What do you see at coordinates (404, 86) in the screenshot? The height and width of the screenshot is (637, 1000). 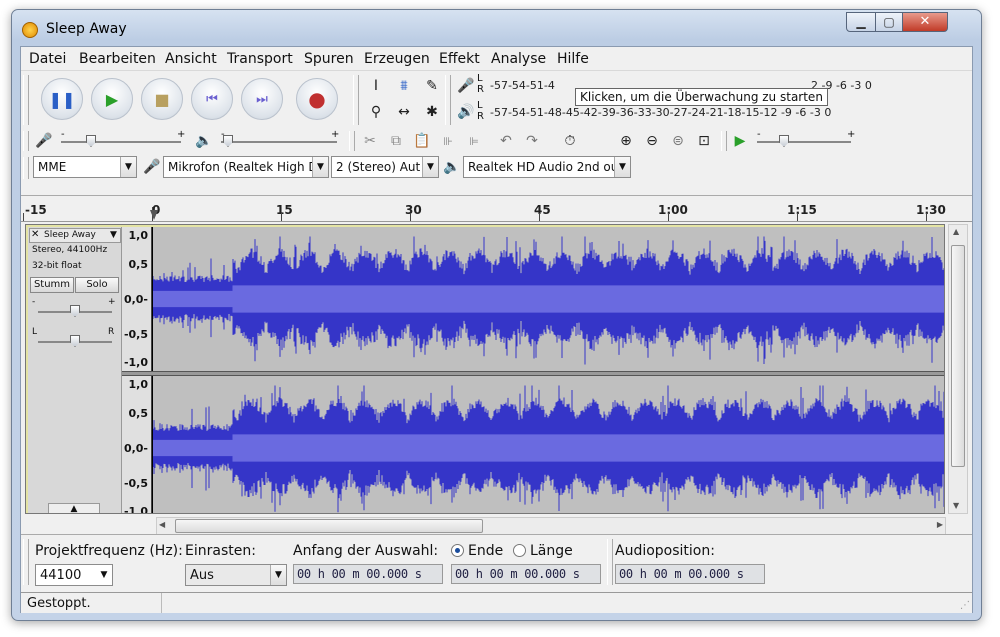 I see `envelope-tool-icon: ⩩` at bounding box center [404, 86].